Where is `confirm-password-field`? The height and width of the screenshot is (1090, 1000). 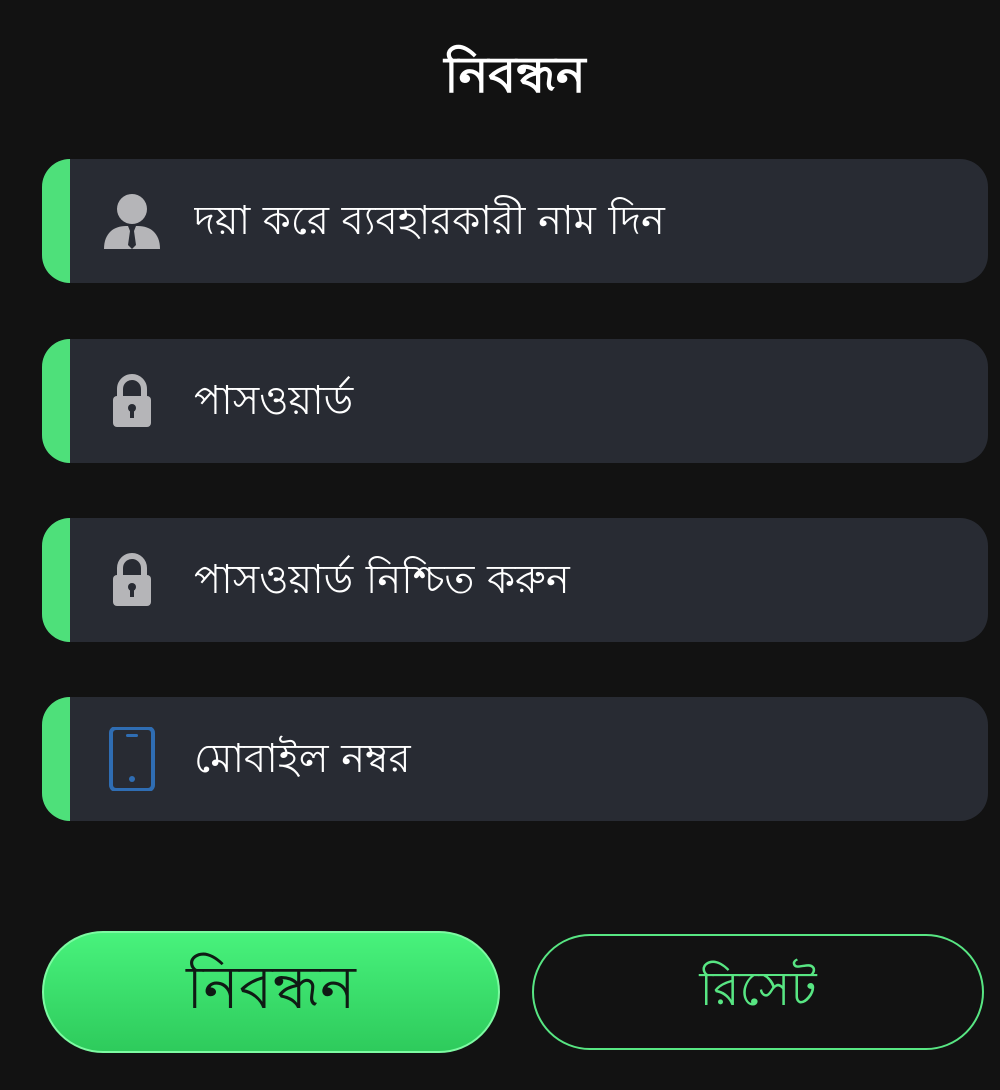 confirm-password-field is located at coordinates (515, 580).